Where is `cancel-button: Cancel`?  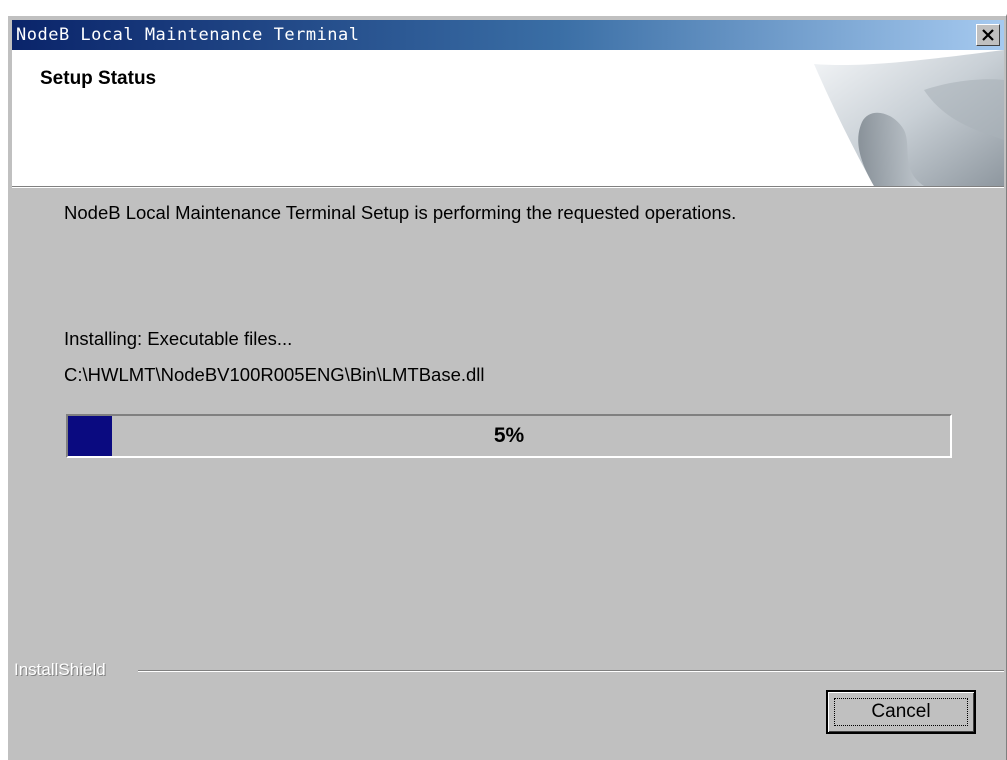
cancel-button: Cancel is located at coordinates (901, 712).